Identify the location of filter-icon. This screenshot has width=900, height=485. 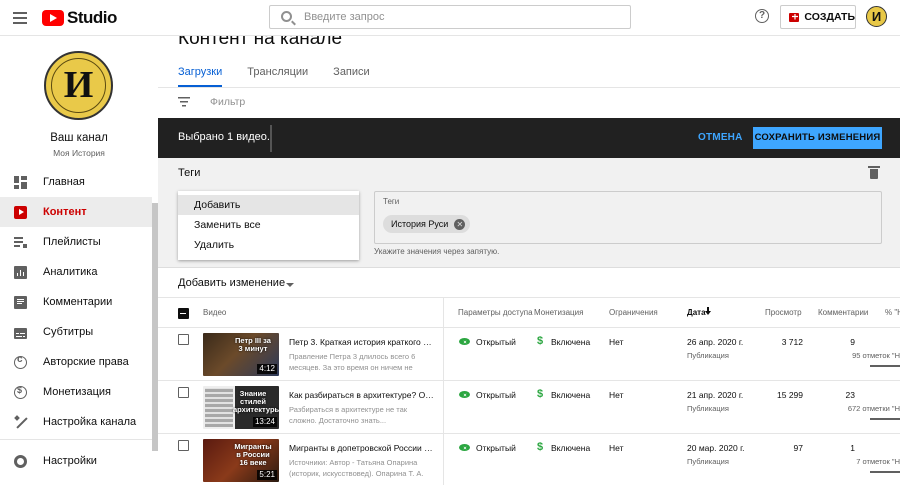
(184, 102).